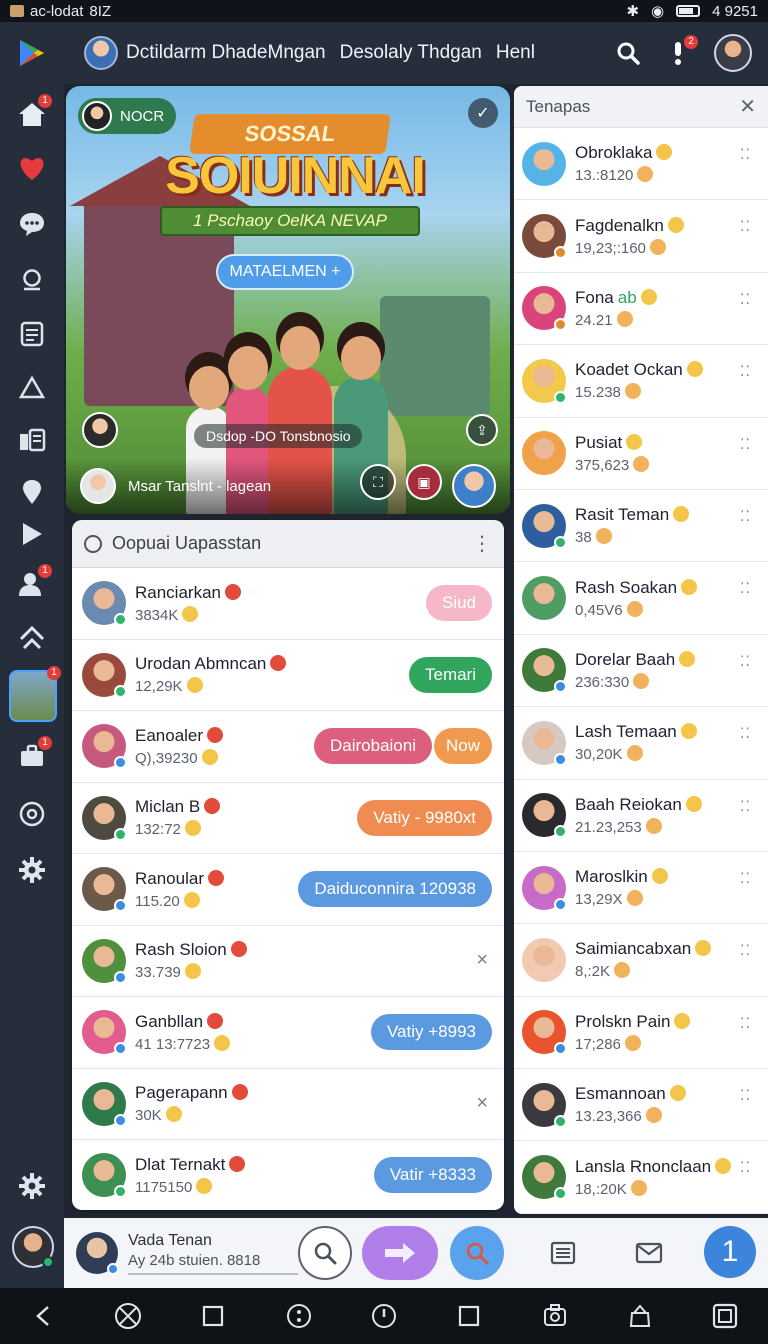 Image resolution: width=768 pixels, height=1344 pixels. Describe the element at coordinates (33, 755) in the screenshot. I see `rail-briefcase: 1` at that location.